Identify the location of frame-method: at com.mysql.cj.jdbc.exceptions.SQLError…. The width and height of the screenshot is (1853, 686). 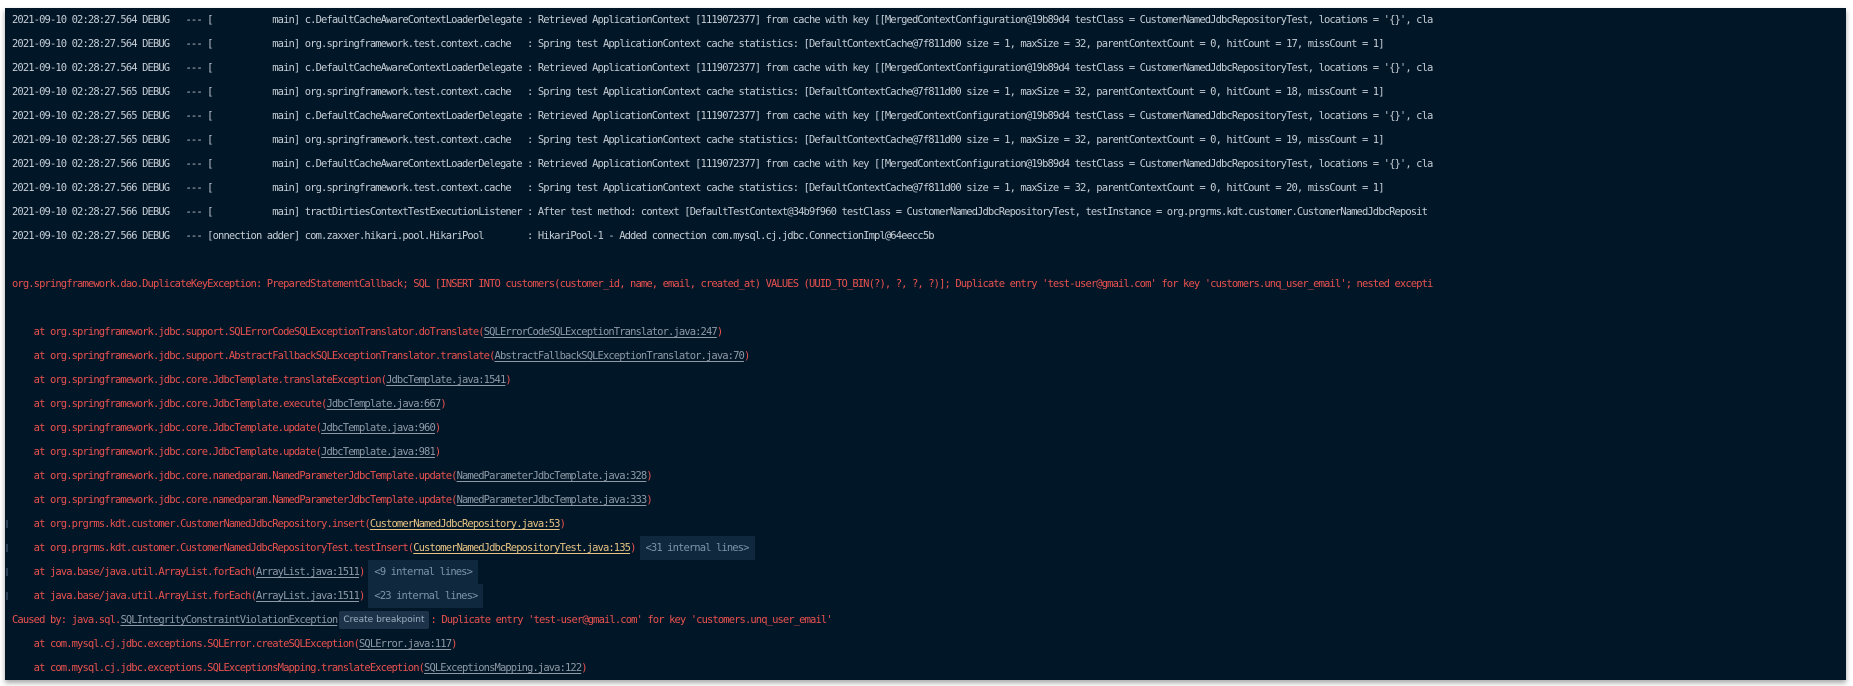
(183, 644).